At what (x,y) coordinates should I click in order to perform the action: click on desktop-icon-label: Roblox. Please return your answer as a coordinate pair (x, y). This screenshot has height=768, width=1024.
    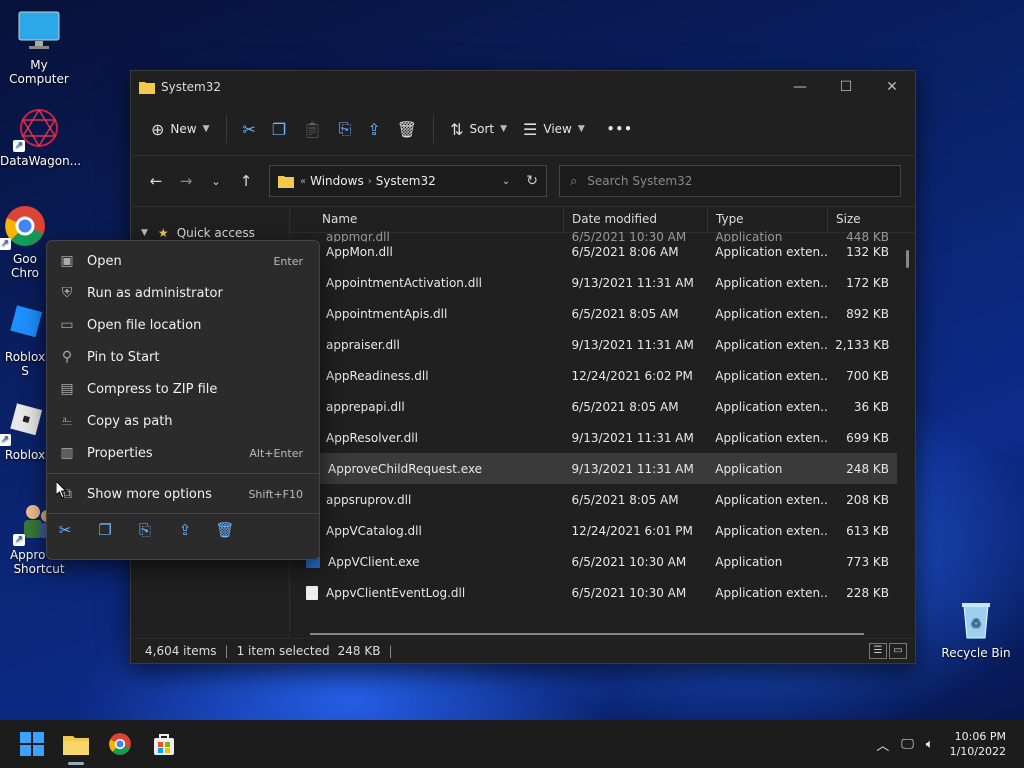
    Looking at the image, I should click on (25, 455).